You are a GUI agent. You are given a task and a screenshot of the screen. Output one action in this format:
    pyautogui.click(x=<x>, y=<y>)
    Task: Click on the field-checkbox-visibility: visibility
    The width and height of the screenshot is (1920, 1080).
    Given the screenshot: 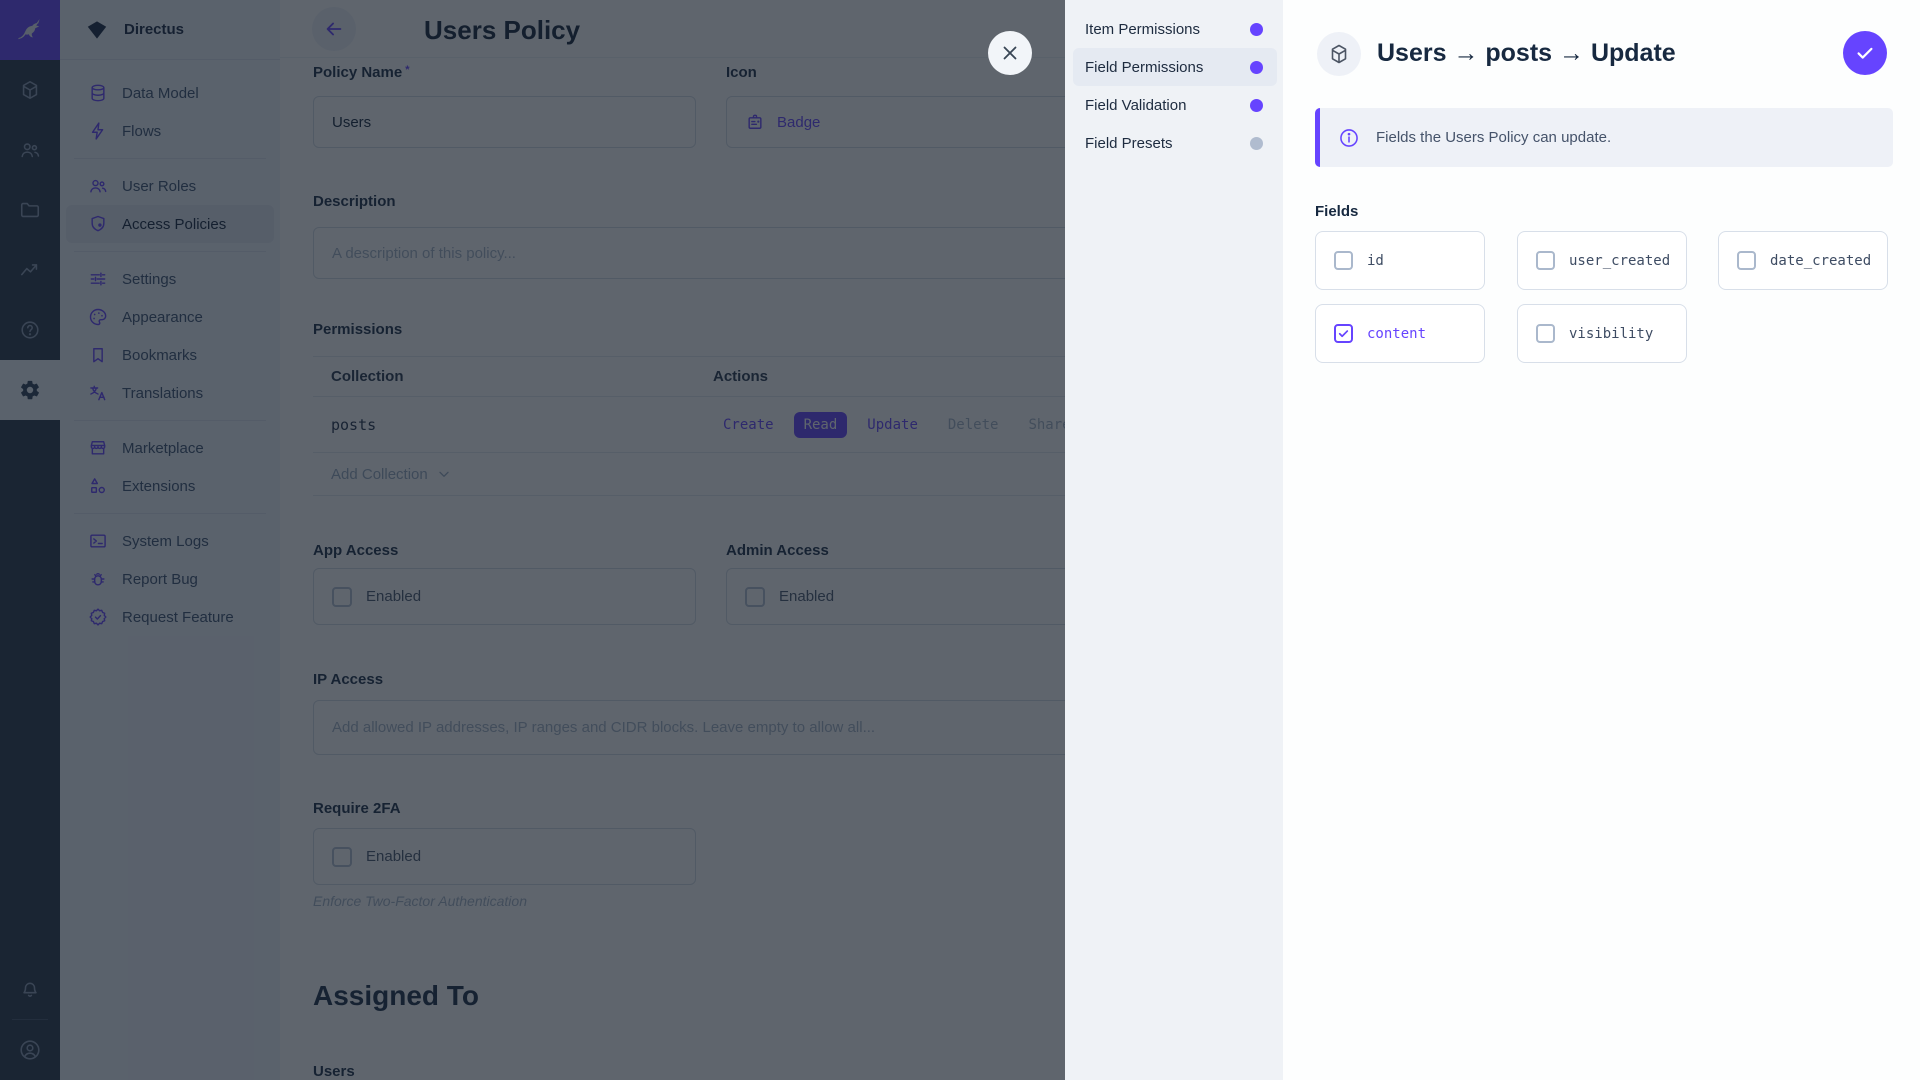 What is the action you would take?
    pyautogui.click(x=1602, y=333)
    